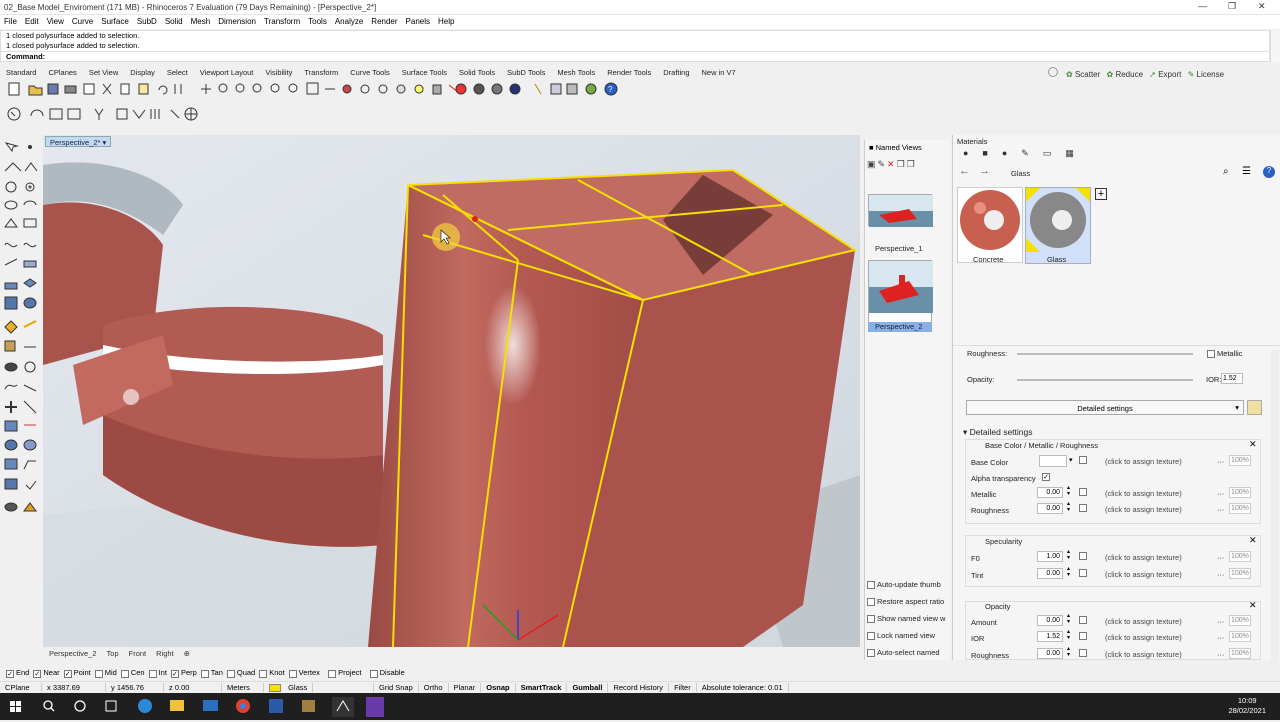 This screenshot has height=722, width=1280. Describe the element at coordinates (909, 639) in the screenshot. I see `option-lock-named-view: Lock named view` at that location.